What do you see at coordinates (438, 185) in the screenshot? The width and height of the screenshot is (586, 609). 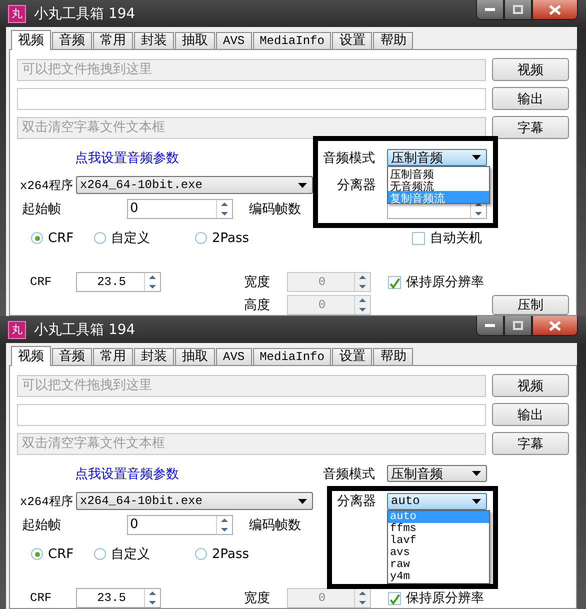 I see `dropdown-option: 无音频流` at bounding box center [438, 185].